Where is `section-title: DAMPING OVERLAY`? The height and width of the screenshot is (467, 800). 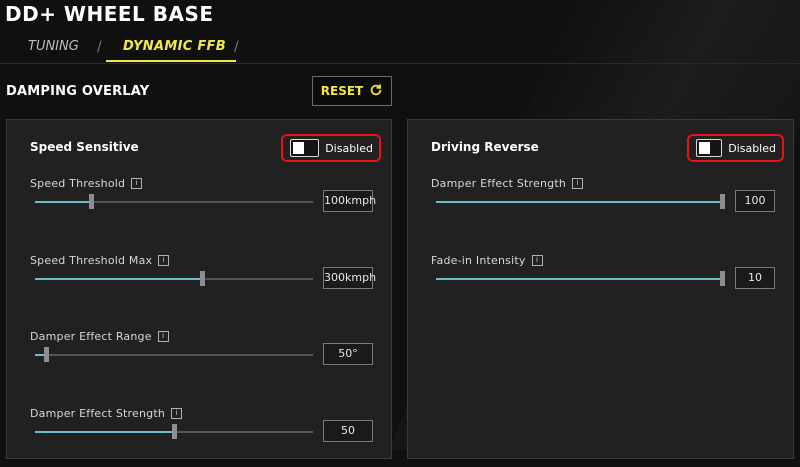
section-title: DAMPING OVERLAY is located at coordinates (78, 91).